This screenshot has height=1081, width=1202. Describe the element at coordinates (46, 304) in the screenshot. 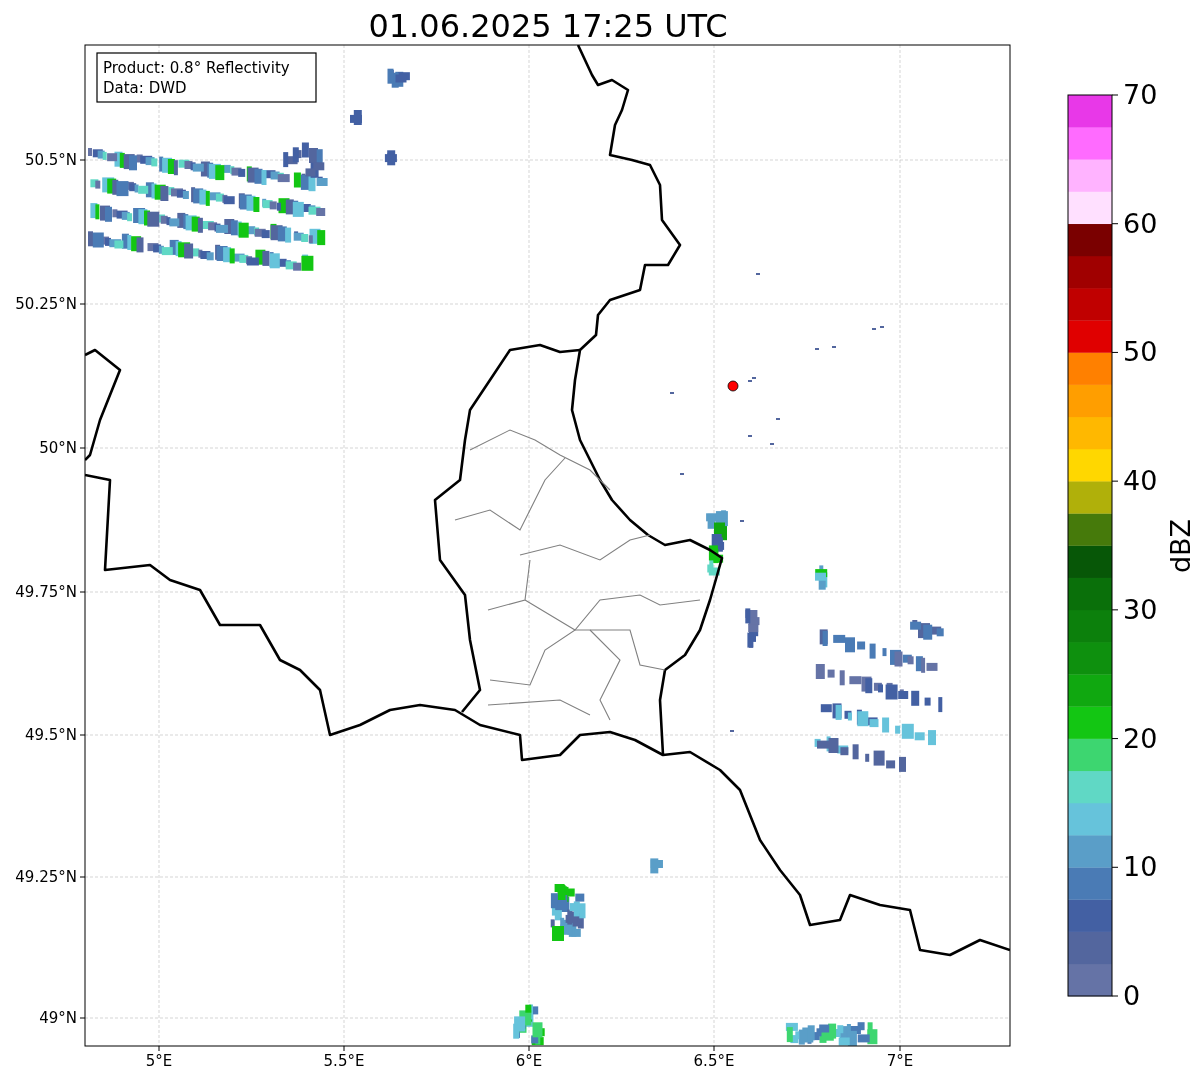

I see `axis-tick-label: 50.25°N` at that location.